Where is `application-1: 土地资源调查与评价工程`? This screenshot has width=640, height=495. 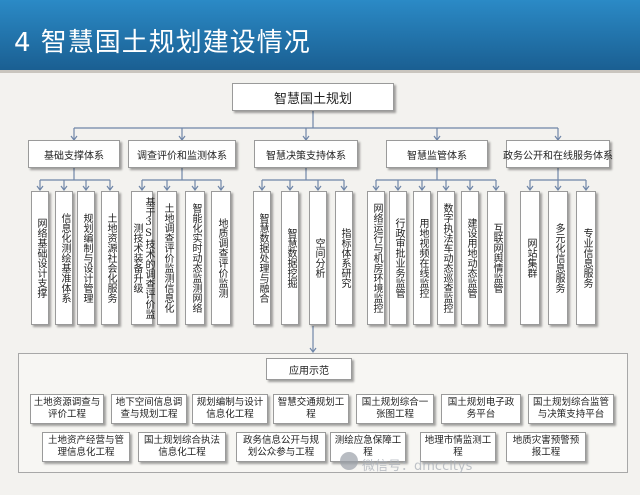 application-1: 土地资源调查与评价工程 is located at coordinates (67, 409).